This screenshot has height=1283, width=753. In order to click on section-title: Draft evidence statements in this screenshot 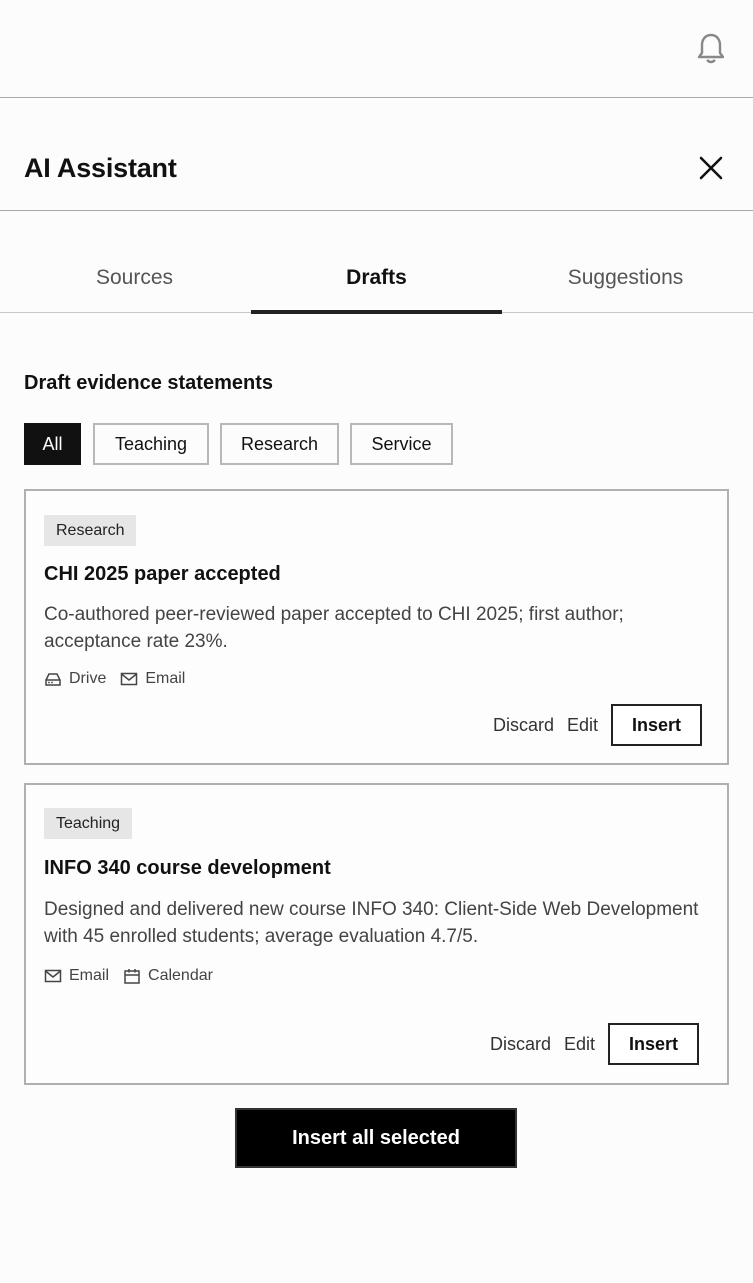, I will do `click(148, 383)`.